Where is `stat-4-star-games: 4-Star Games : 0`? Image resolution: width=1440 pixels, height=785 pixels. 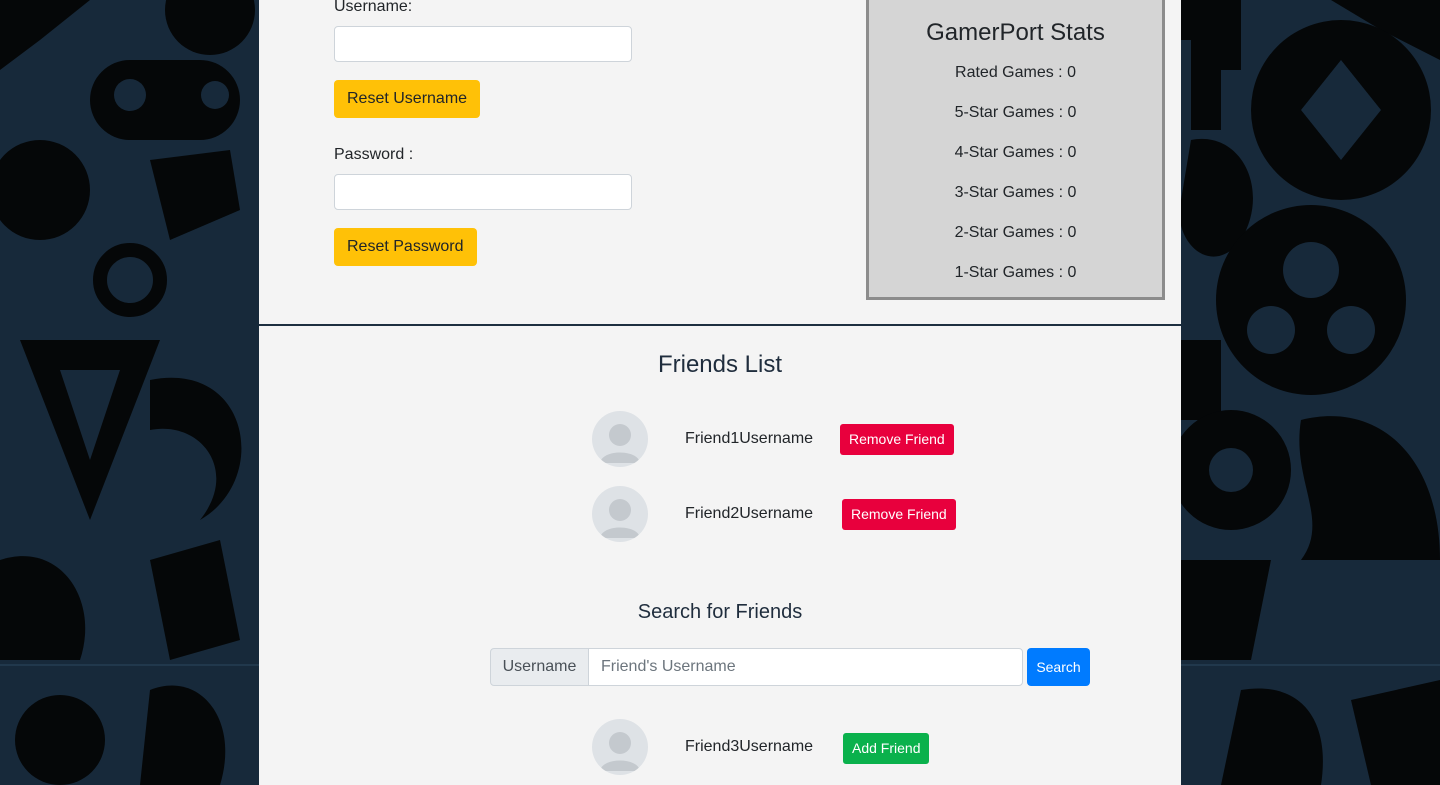
stat-4-star-games: 4-Star Games : 0 is located at coordinates (1015, 152).